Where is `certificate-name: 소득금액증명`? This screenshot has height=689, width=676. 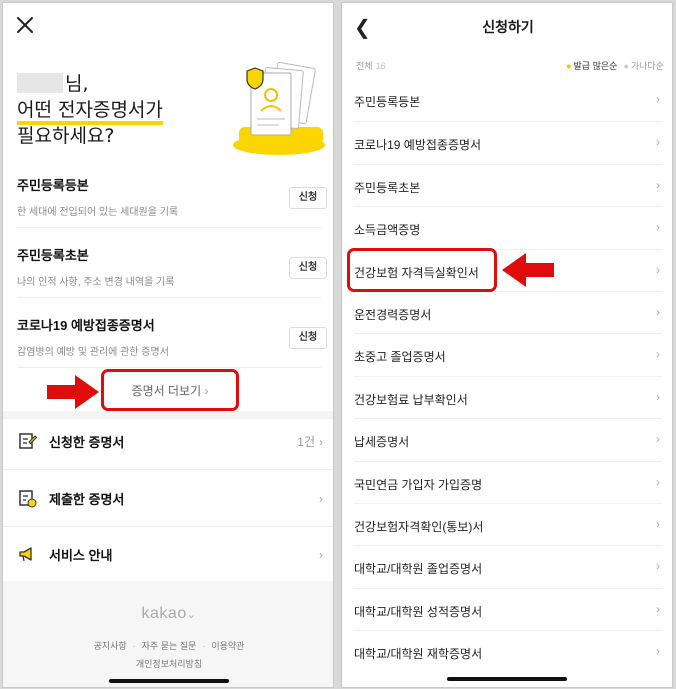 certificate-name: 소득금액증명 is located at coordinates (387, 230).